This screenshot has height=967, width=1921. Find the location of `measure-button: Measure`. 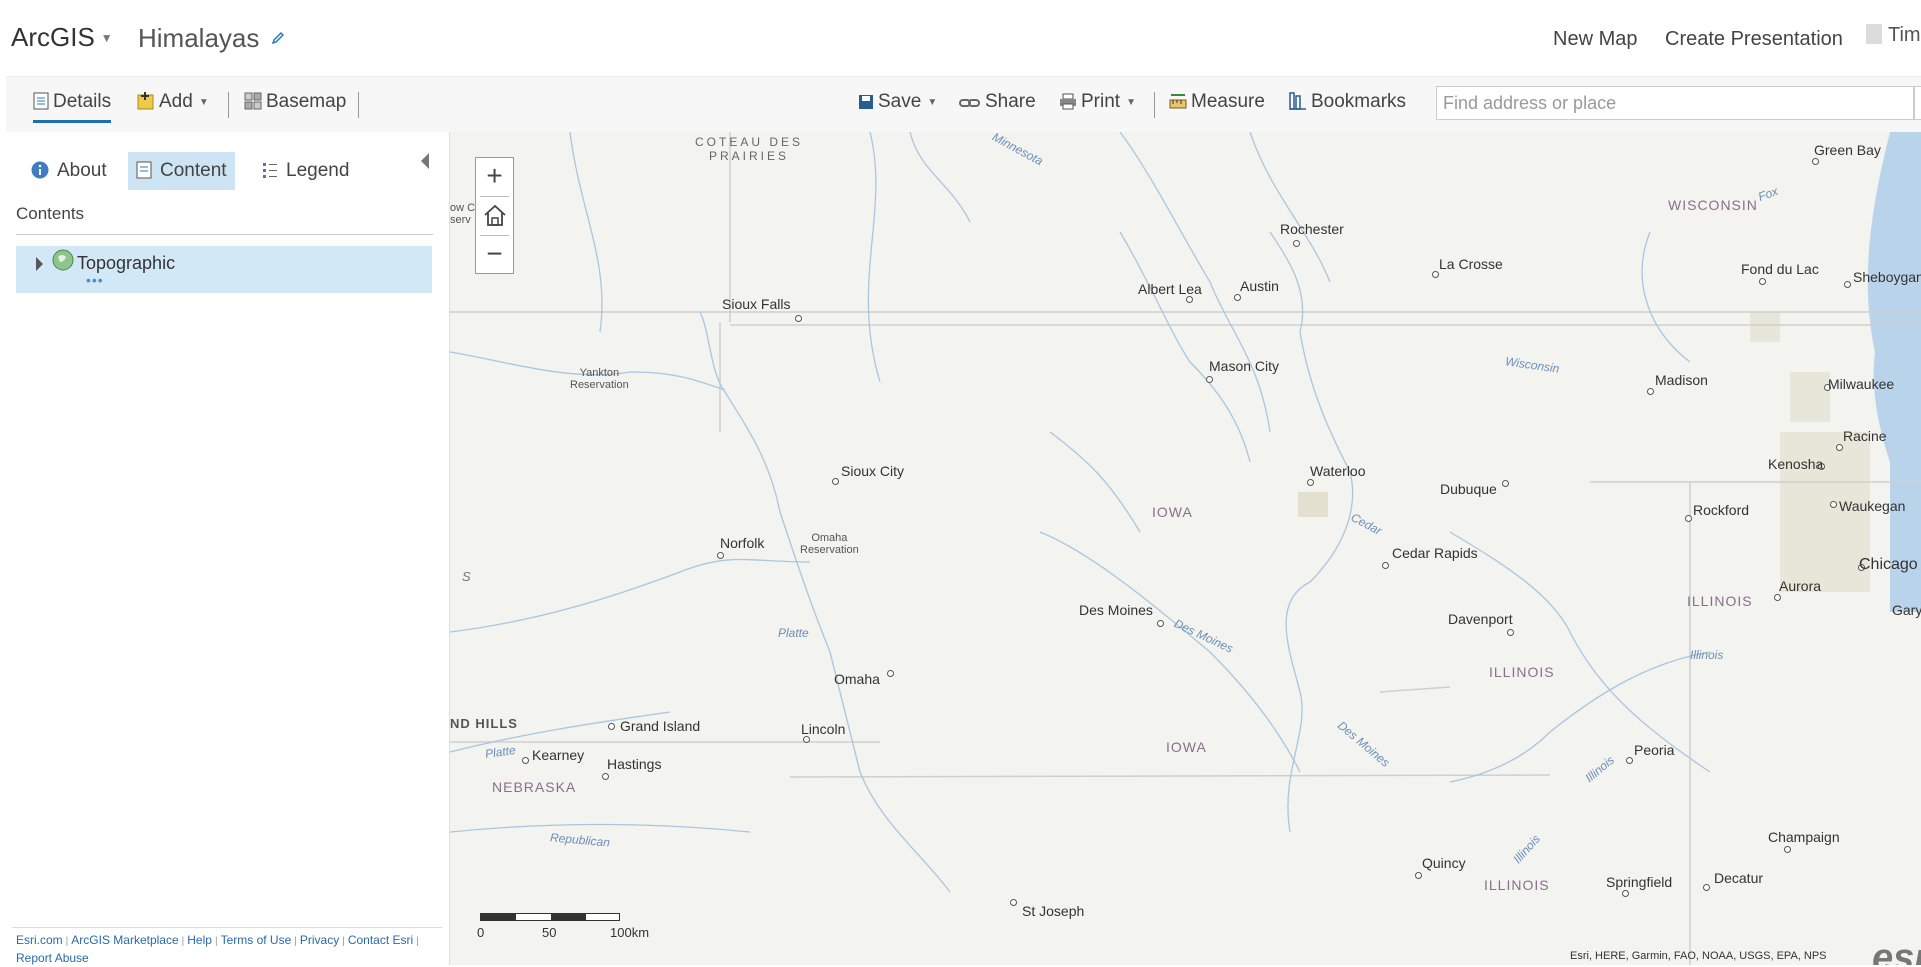

measure-button: Measure is located at coordinates (1217, 102).